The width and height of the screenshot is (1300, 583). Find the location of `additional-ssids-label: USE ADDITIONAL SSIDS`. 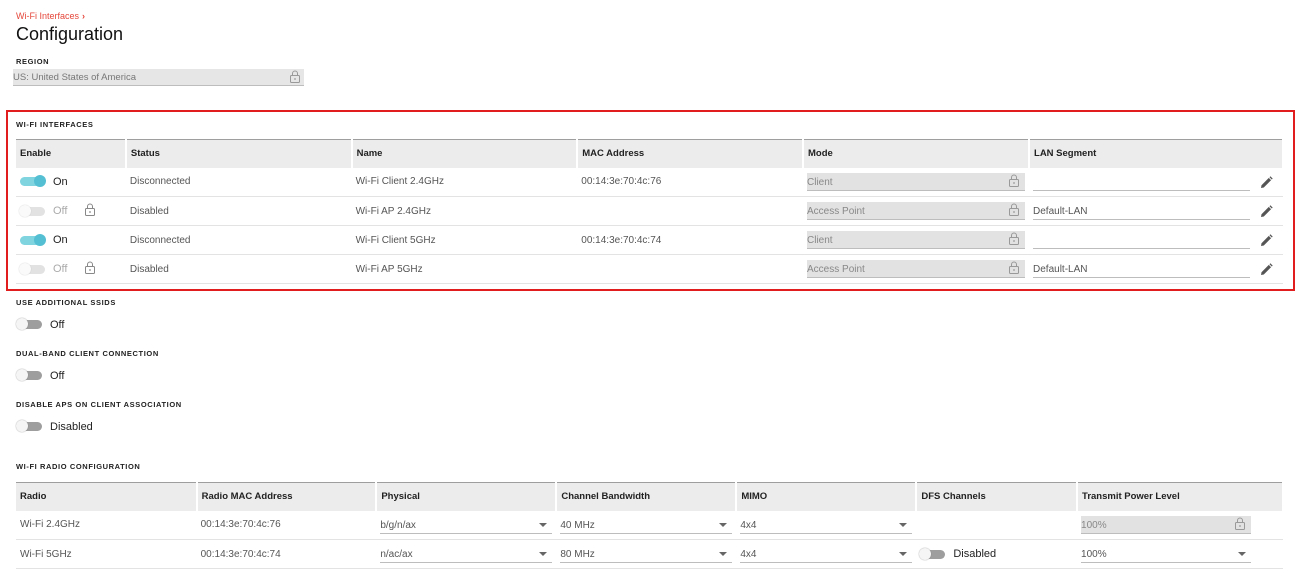

additional-ssids-label: USE ADDITIONAL SSIDS is located at coordinates (66, 302).